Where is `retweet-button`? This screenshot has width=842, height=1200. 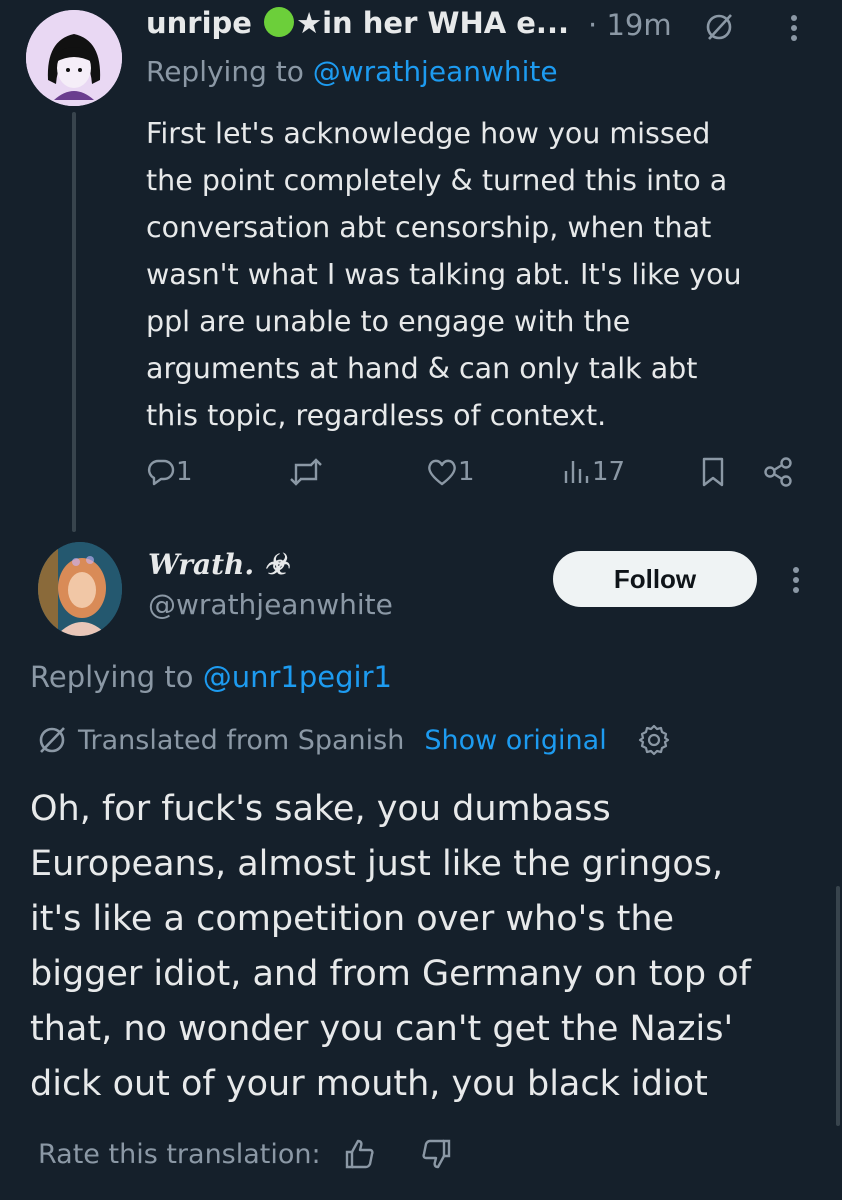
retweet-button is located at coordinates (306, 472).